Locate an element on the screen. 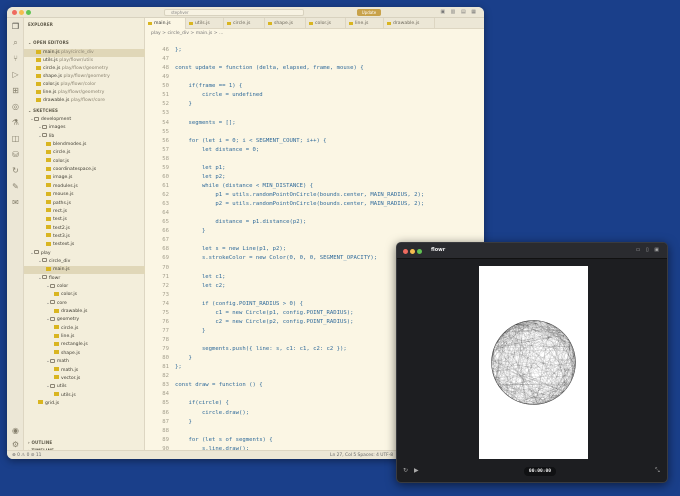  outline-header: › OUTLINE is located at coordinates (40, 444).